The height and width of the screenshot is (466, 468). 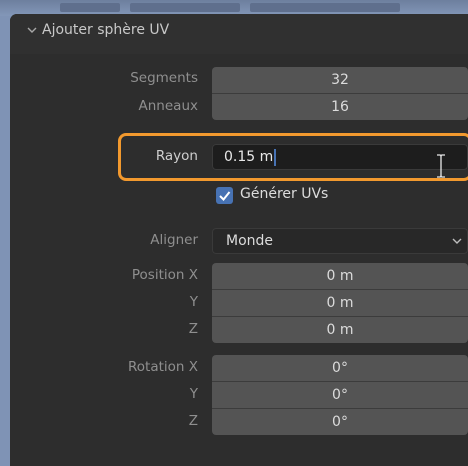 I want to click on location-x-field: 0 m, so click(x=340, y=276).